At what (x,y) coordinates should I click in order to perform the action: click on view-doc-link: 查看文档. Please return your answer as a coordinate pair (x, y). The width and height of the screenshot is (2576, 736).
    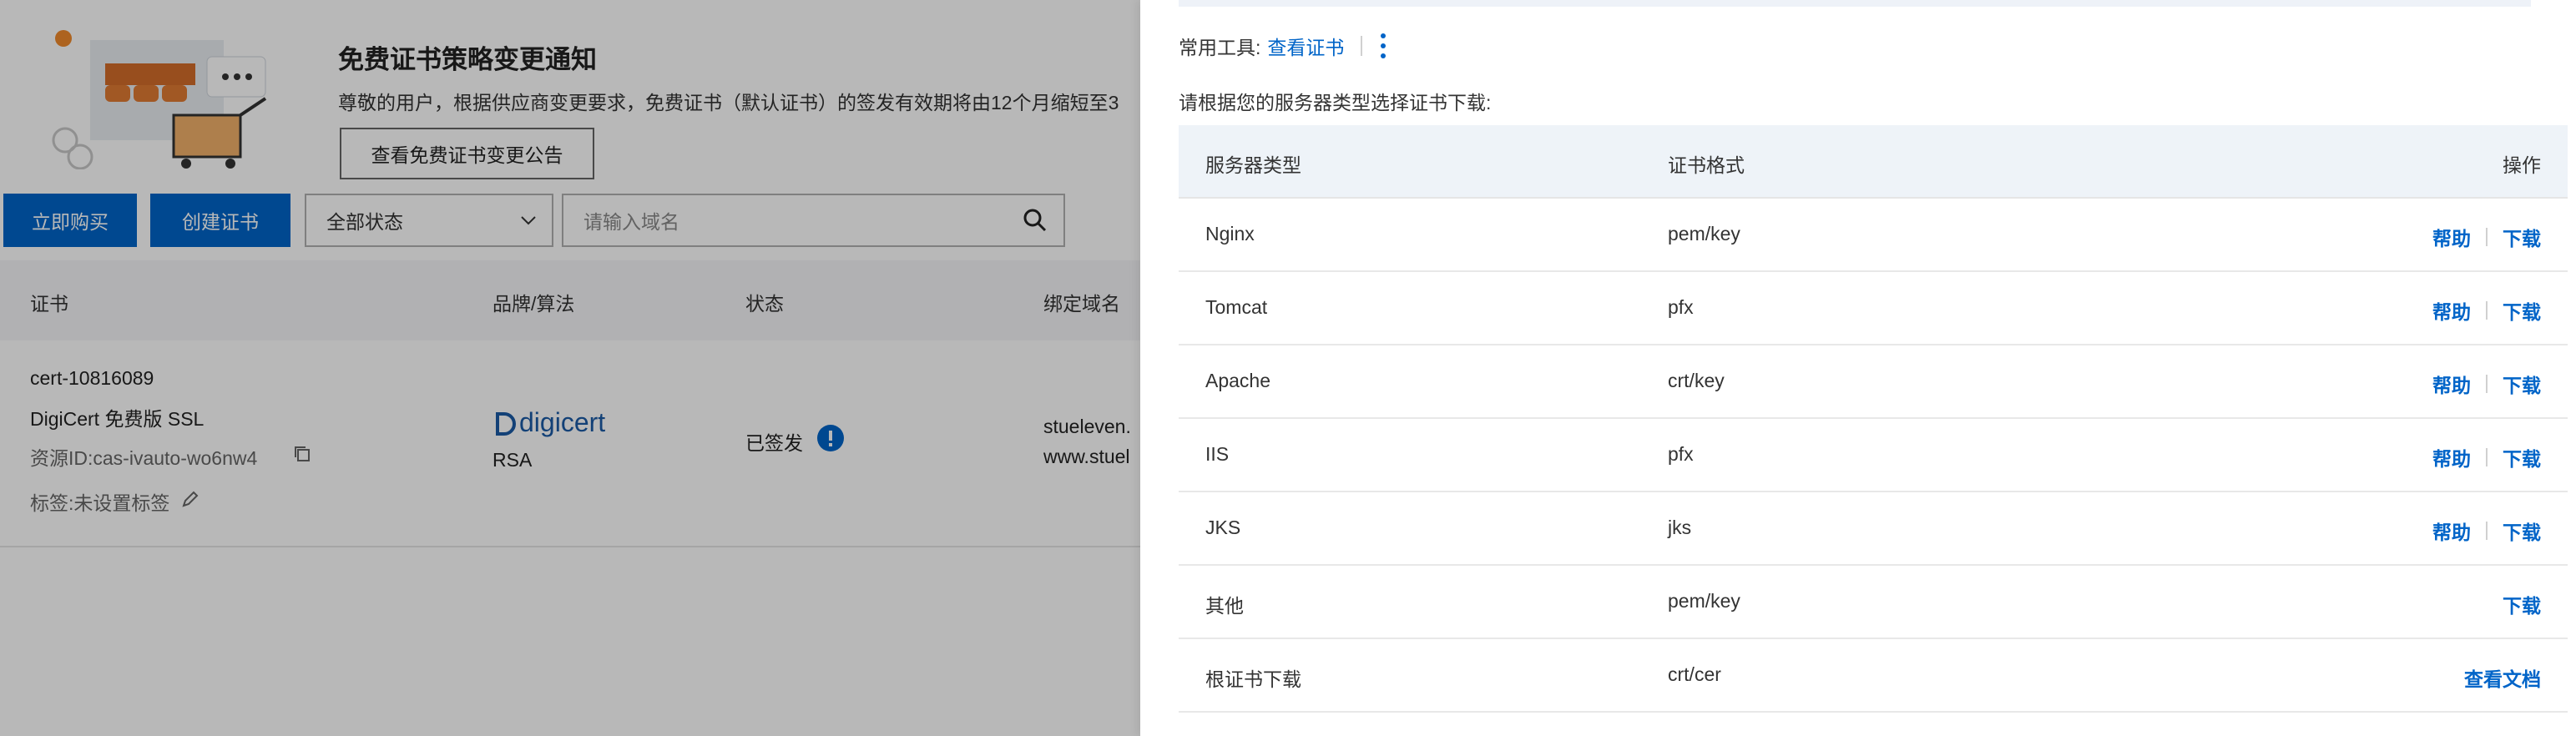
    Looking at the image, I should click on (2502, 677).